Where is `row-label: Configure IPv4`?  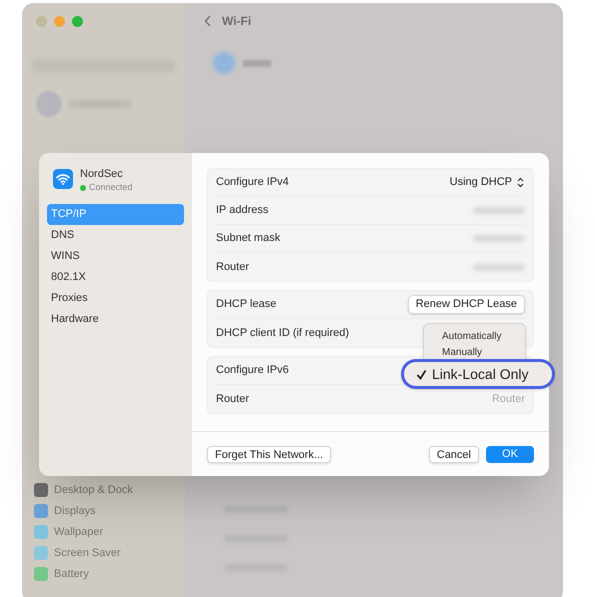 row-label: Configure IPv4 is located at coordinates (252, 182).